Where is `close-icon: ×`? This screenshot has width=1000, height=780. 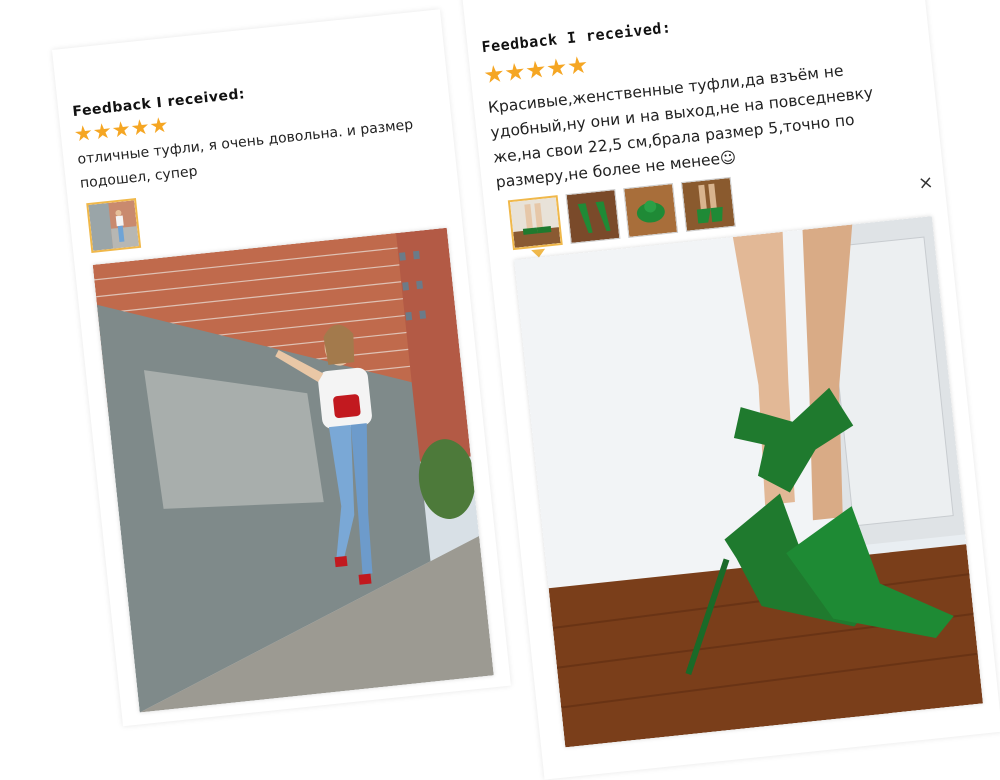 close-icon: × is located at coordinates (925, 183).